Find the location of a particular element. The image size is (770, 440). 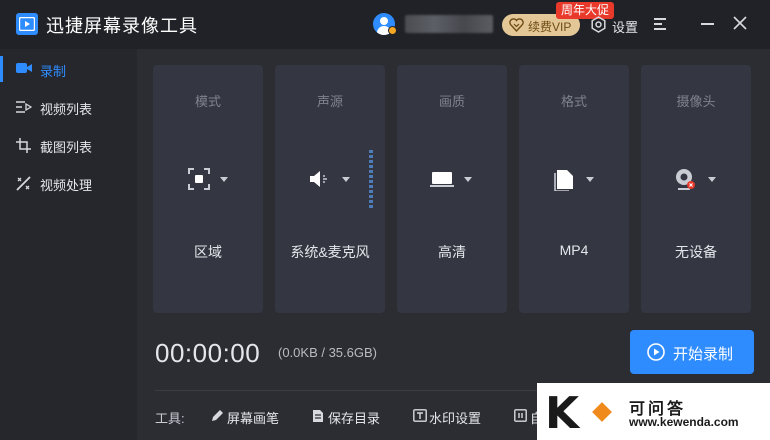

quality-card: 画质 高清 is located at coordinates (452, 189).